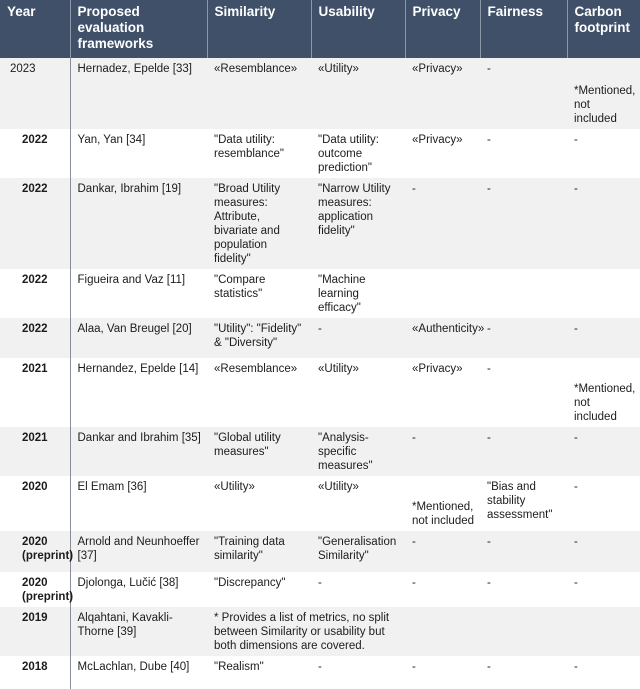 Image resolution: width=640 pixels, height=689 pixels. Describe the element at coordinates (358, 452) in the screenshot. I see `cell-usability: "Analysis-specific measures"` at that location.